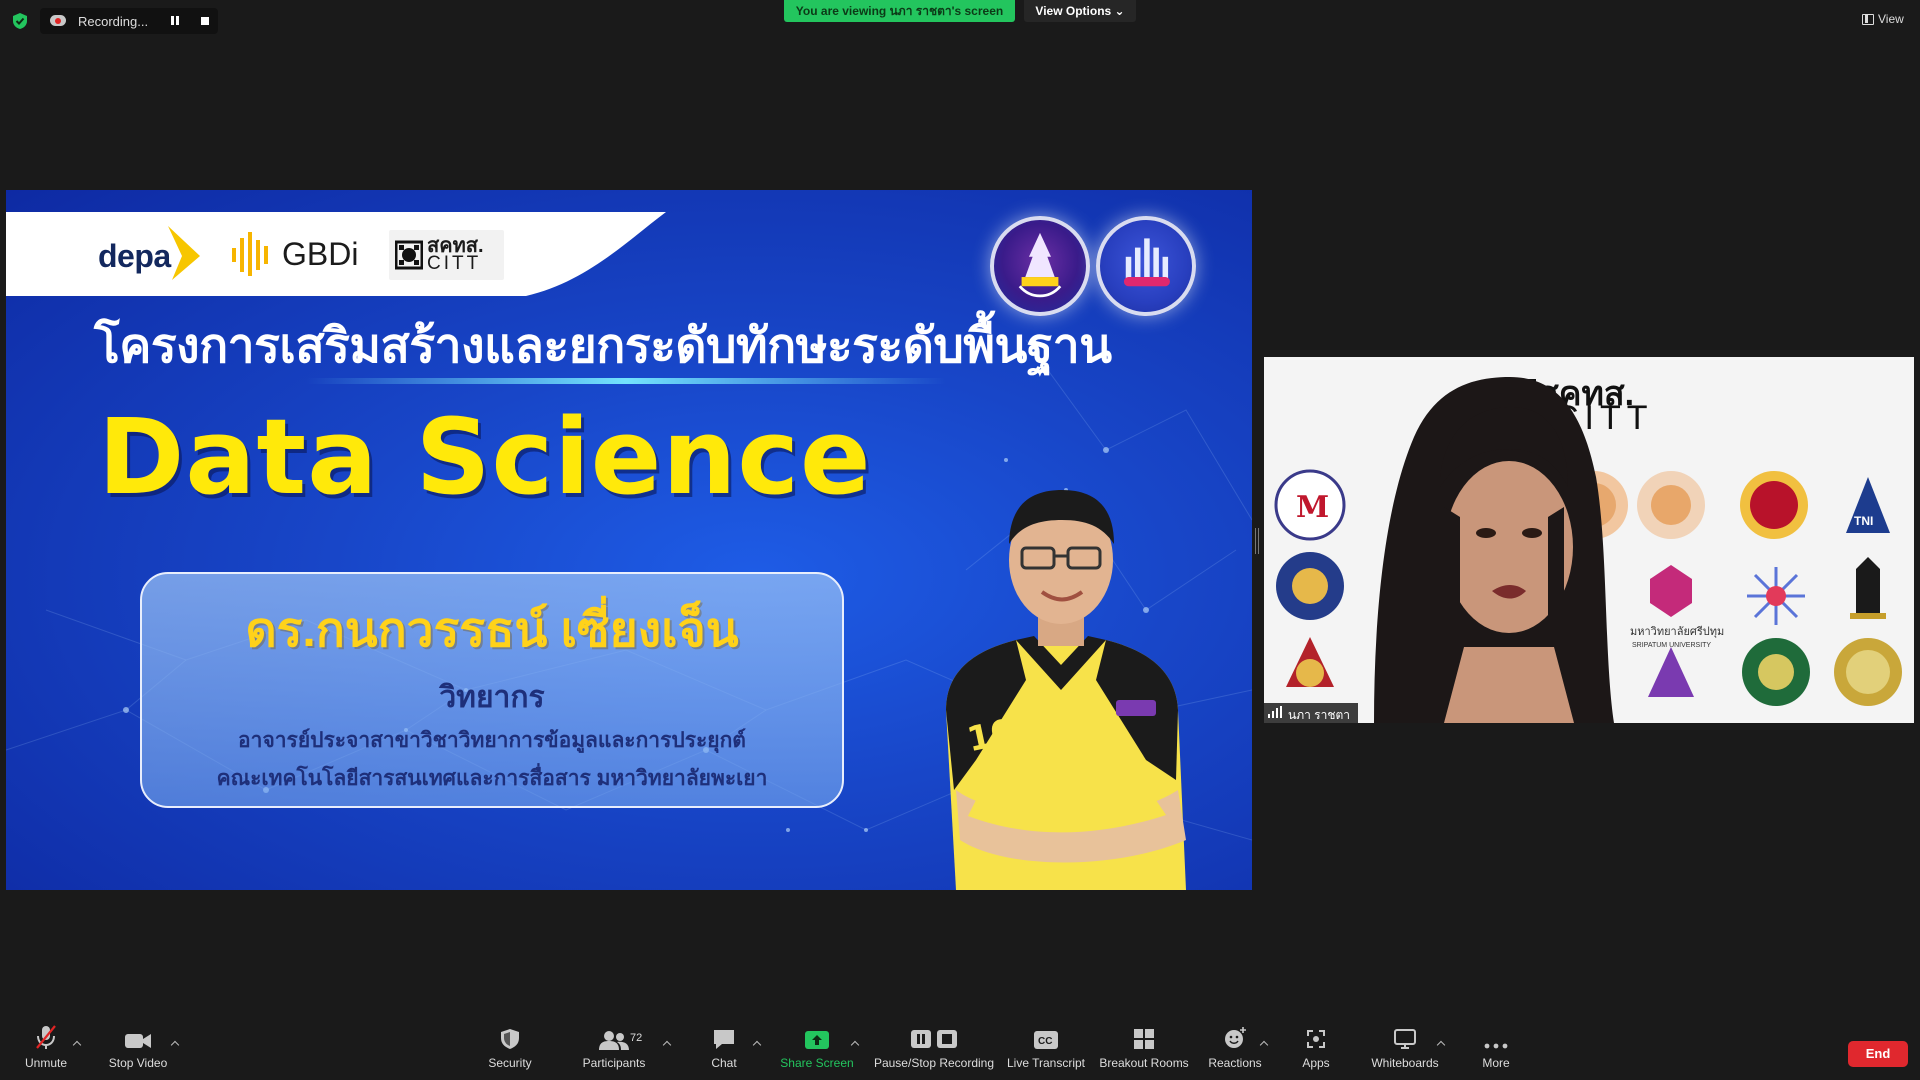 The image size is (1920, 1080). Describe the element at coordinates (1144, 1063) in the screenshot. I see `breakout-rooms-label: Breakout Rooms` at that location.